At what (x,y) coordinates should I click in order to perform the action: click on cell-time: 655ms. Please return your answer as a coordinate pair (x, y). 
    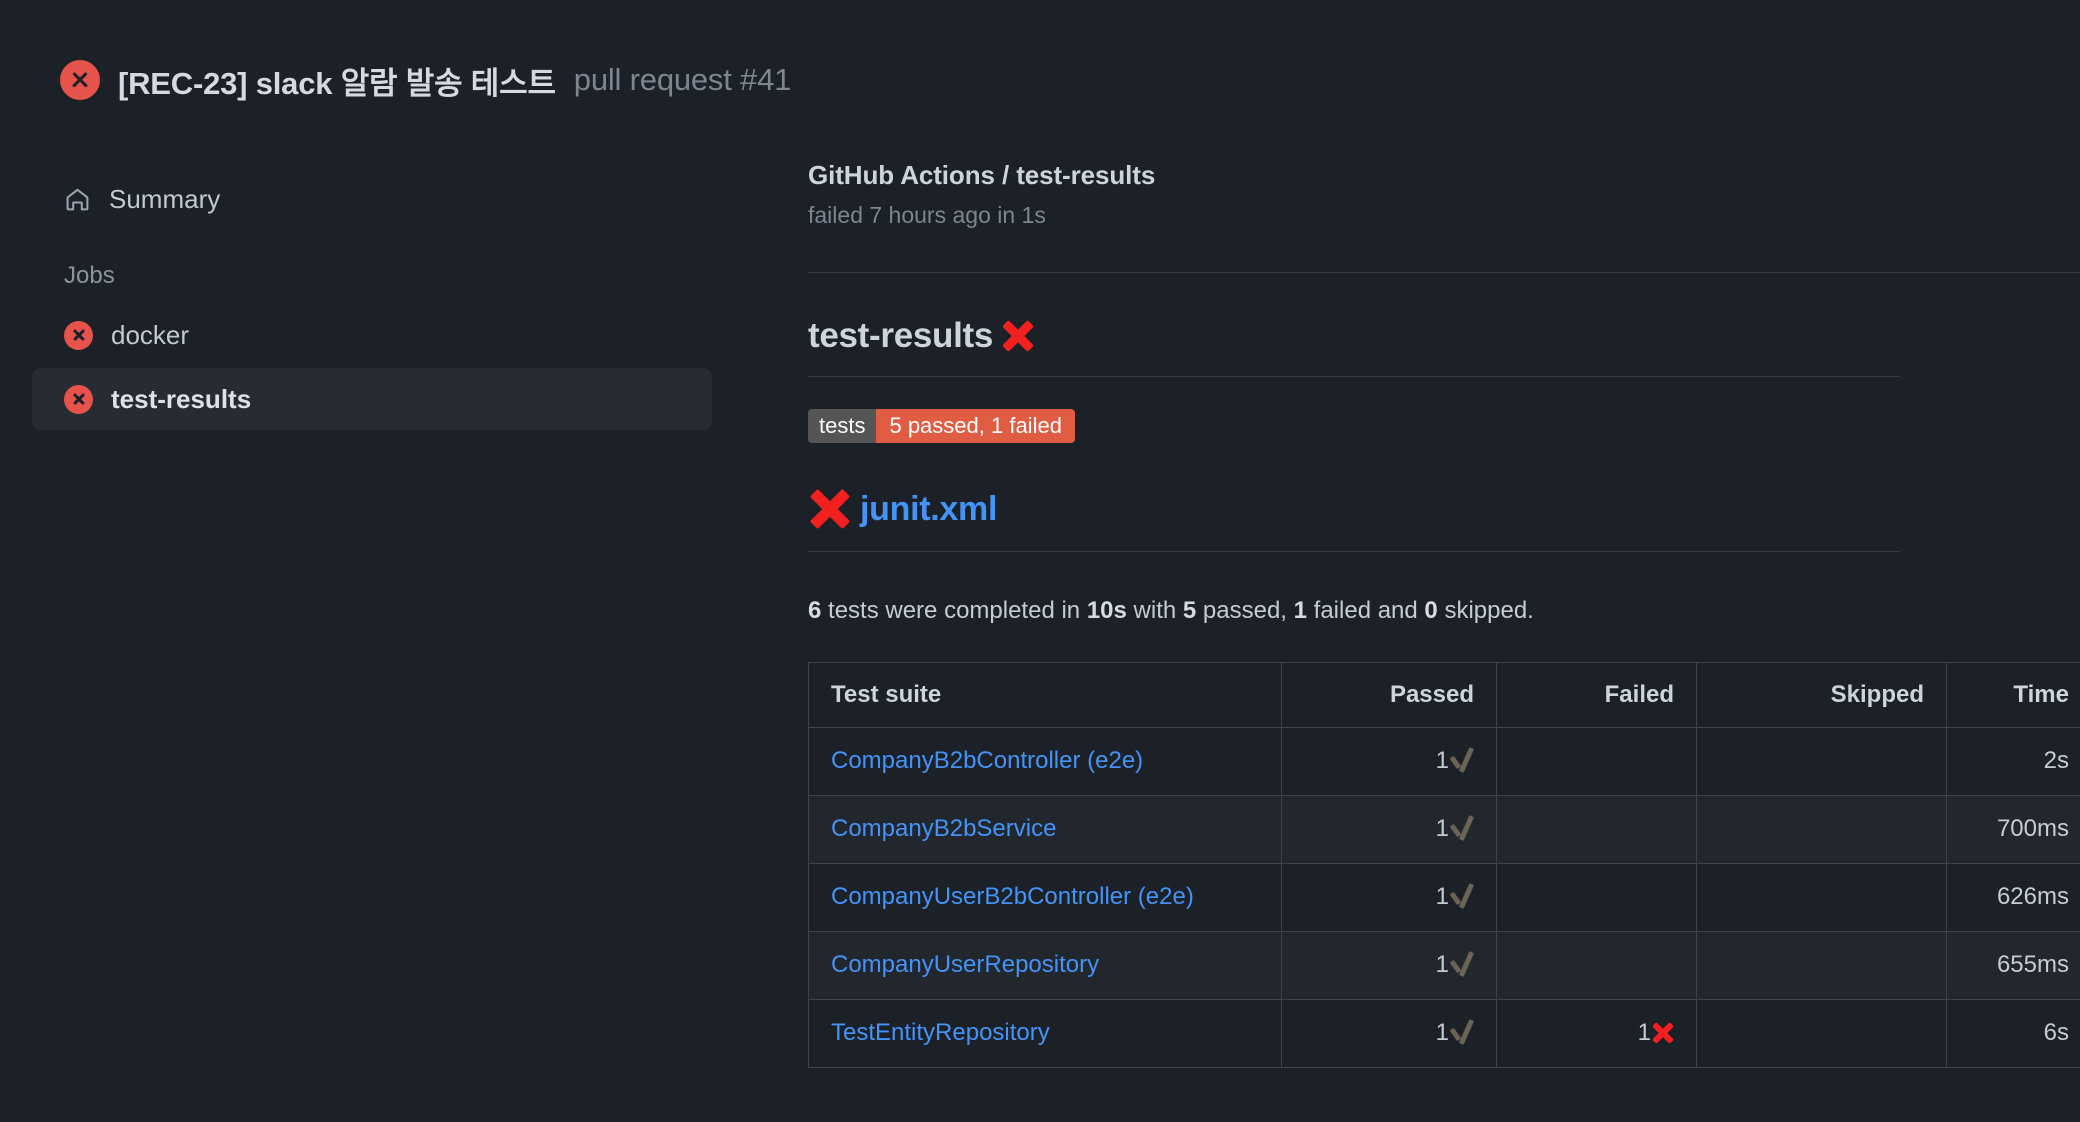
    Looking at the image, I should click on (2013, 965).